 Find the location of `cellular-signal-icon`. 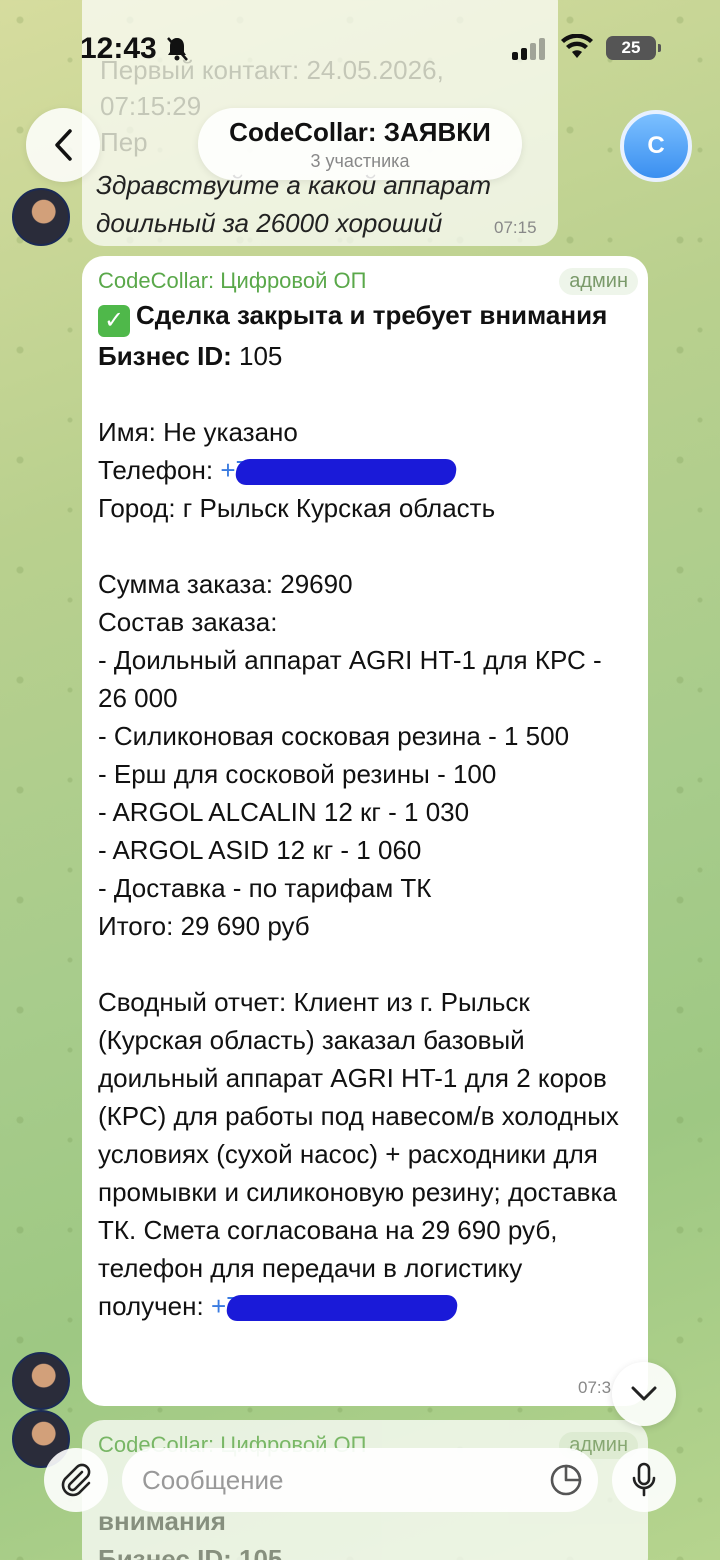

cellular-signal-icon is located at coordinates (530, 49).